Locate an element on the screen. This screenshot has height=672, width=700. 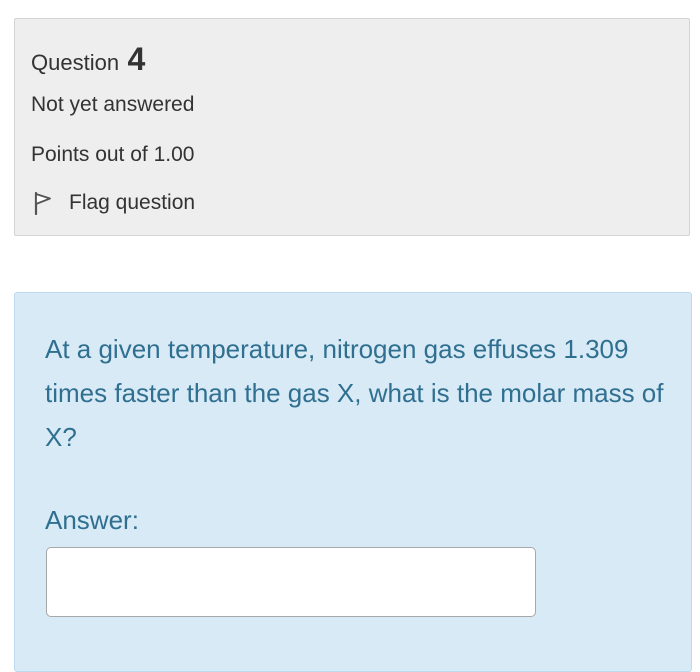
flag-icon is located at coordinates (43, 203).